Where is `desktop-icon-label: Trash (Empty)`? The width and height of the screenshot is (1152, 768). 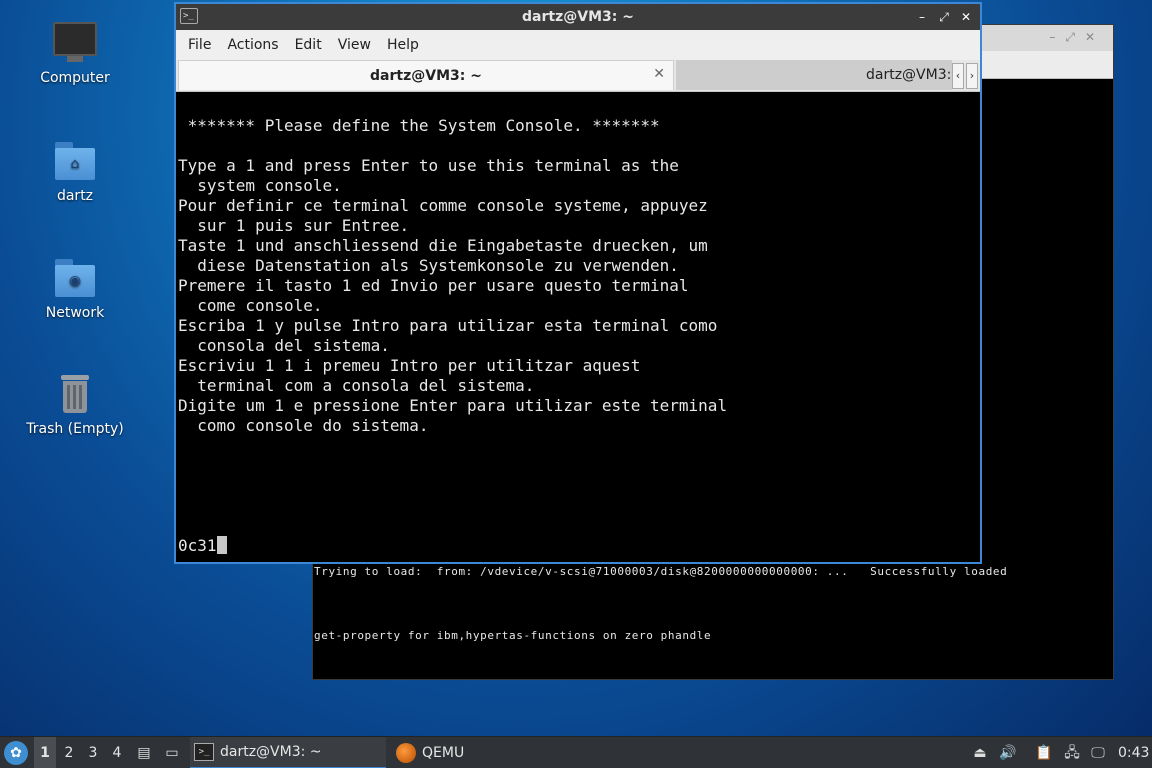
desktop-icon-label: Trash (Empty) is located at coordinates (75, 429).